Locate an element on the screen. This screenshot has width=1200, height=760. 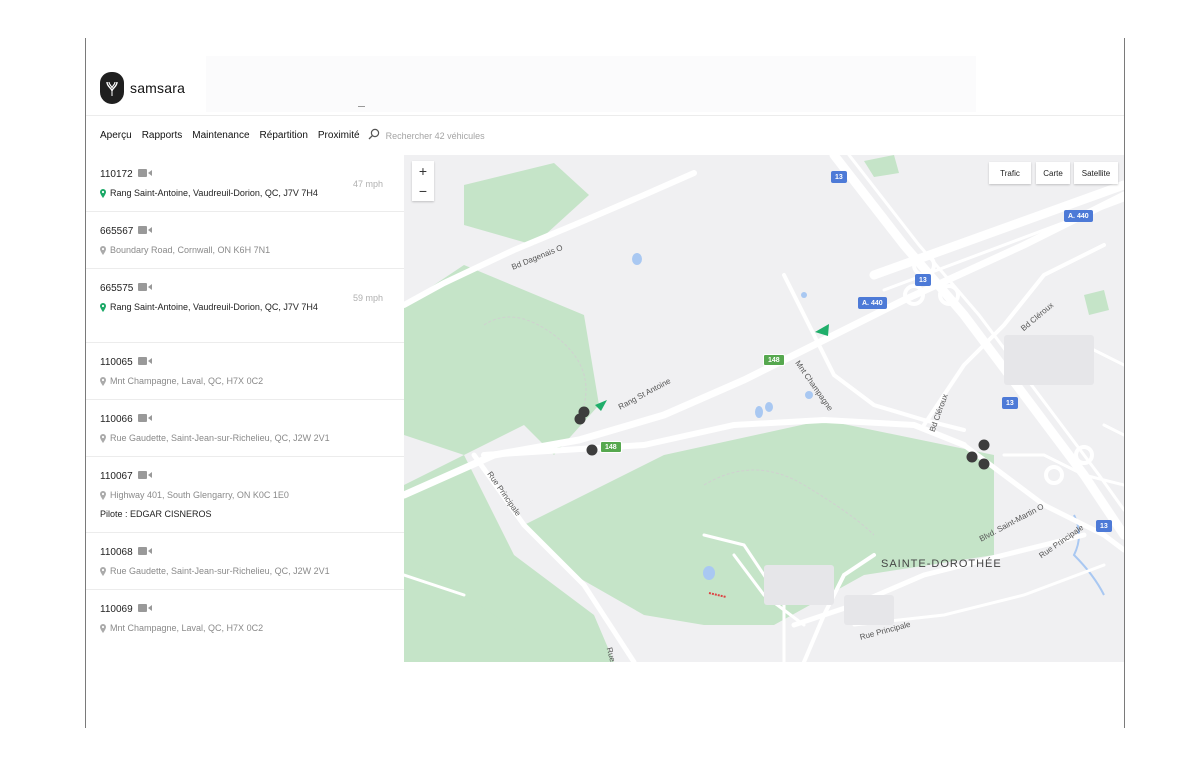
vehicle-id: 110068 is located at coordinates (116, 552).